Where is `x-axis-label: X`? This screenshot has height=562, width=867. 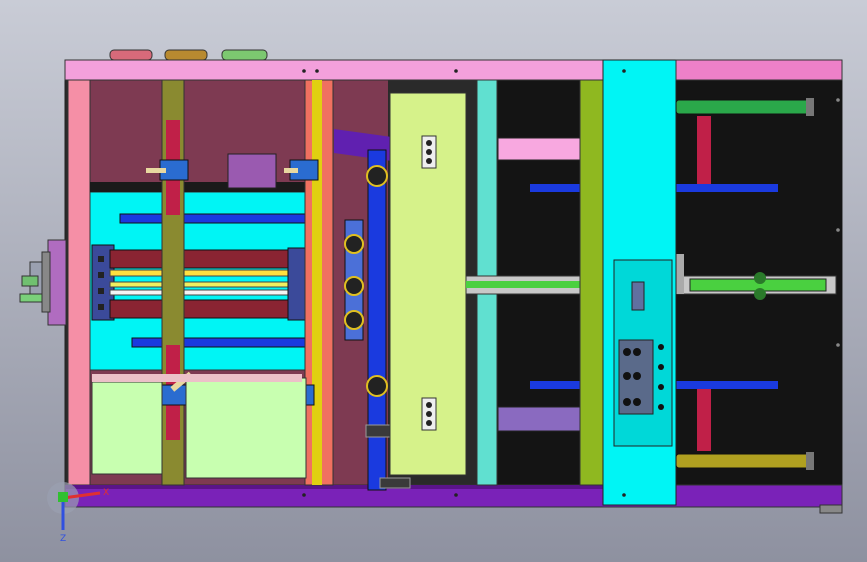
x-axis-label: X is located at coordinates (106, 493).